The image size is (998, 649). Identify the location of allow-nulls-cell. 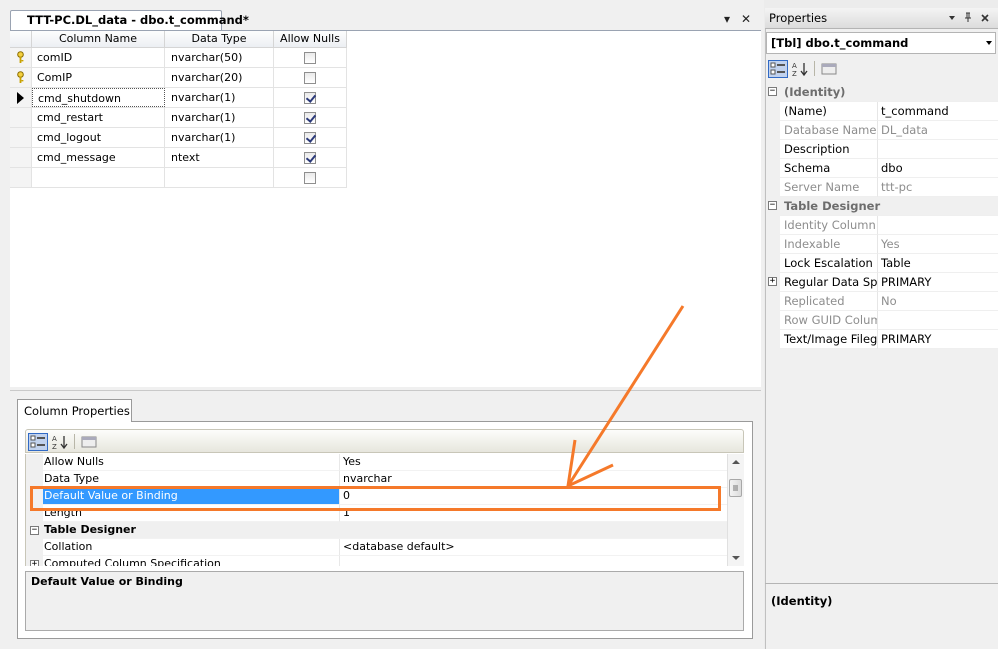
(310, 57).